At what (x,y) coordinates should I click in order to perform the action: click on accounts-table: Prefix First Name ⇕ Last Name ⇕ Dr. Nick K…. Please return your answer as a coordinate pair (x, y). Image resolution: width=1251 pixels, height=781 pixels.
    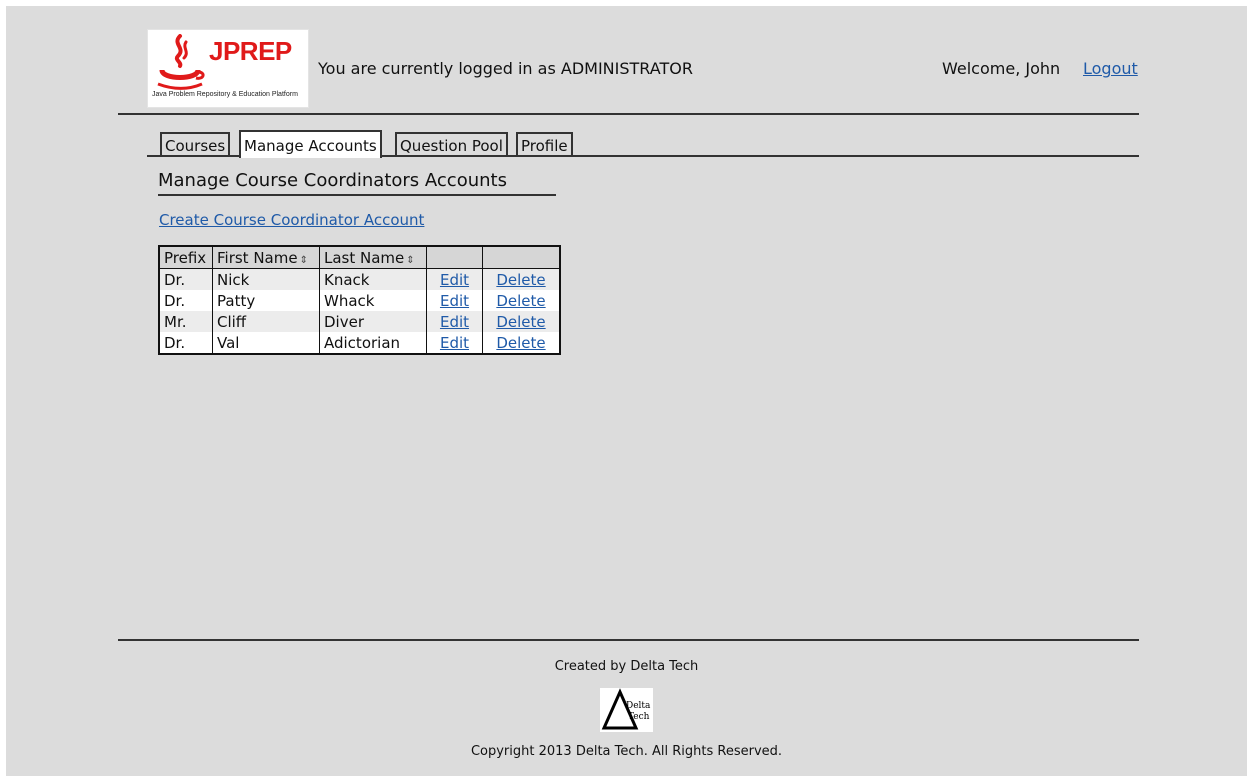
    Looking at the image, I should click on (359, 300).